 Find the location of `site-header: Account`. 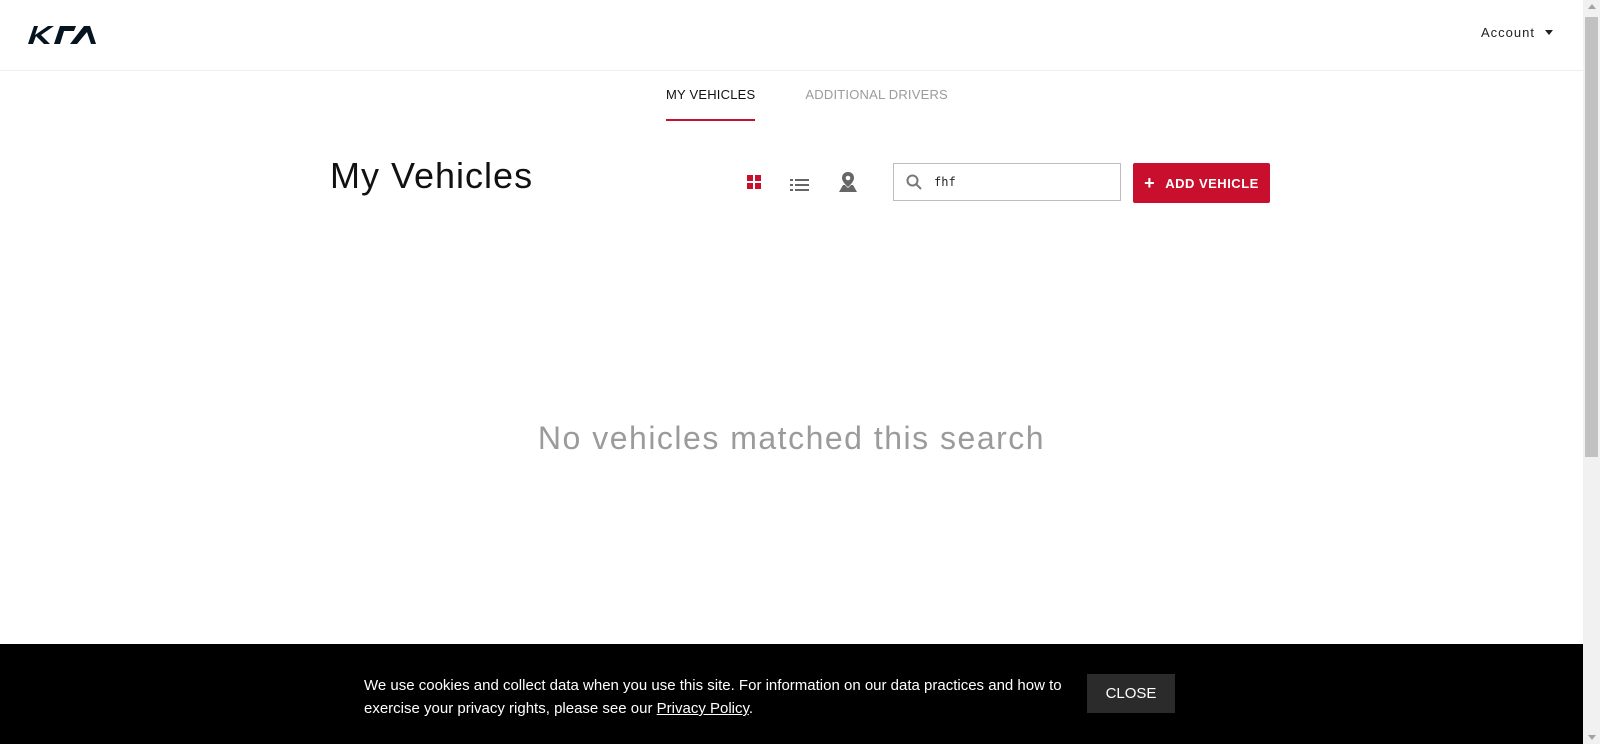

site-header: Account is located at coordinates (791, 35).